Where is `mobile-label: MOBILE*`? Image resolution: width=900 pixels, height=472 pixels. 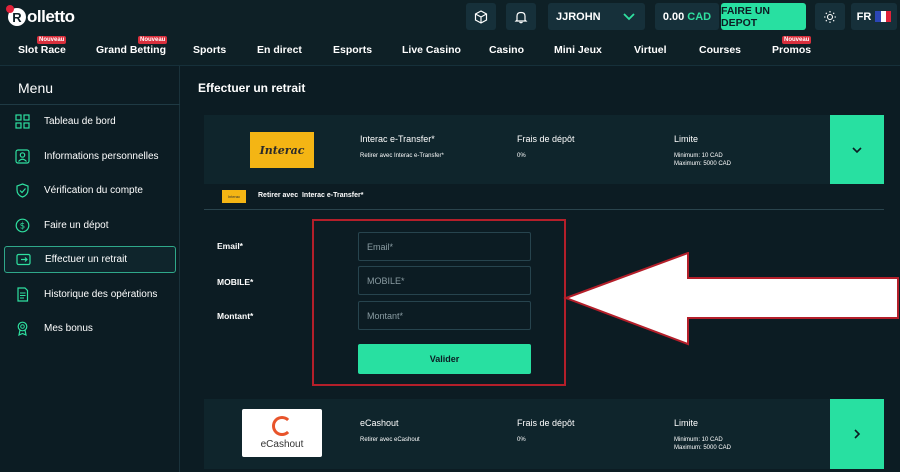 mobile-label: MOBILE* is located at coordinates (235, 282).